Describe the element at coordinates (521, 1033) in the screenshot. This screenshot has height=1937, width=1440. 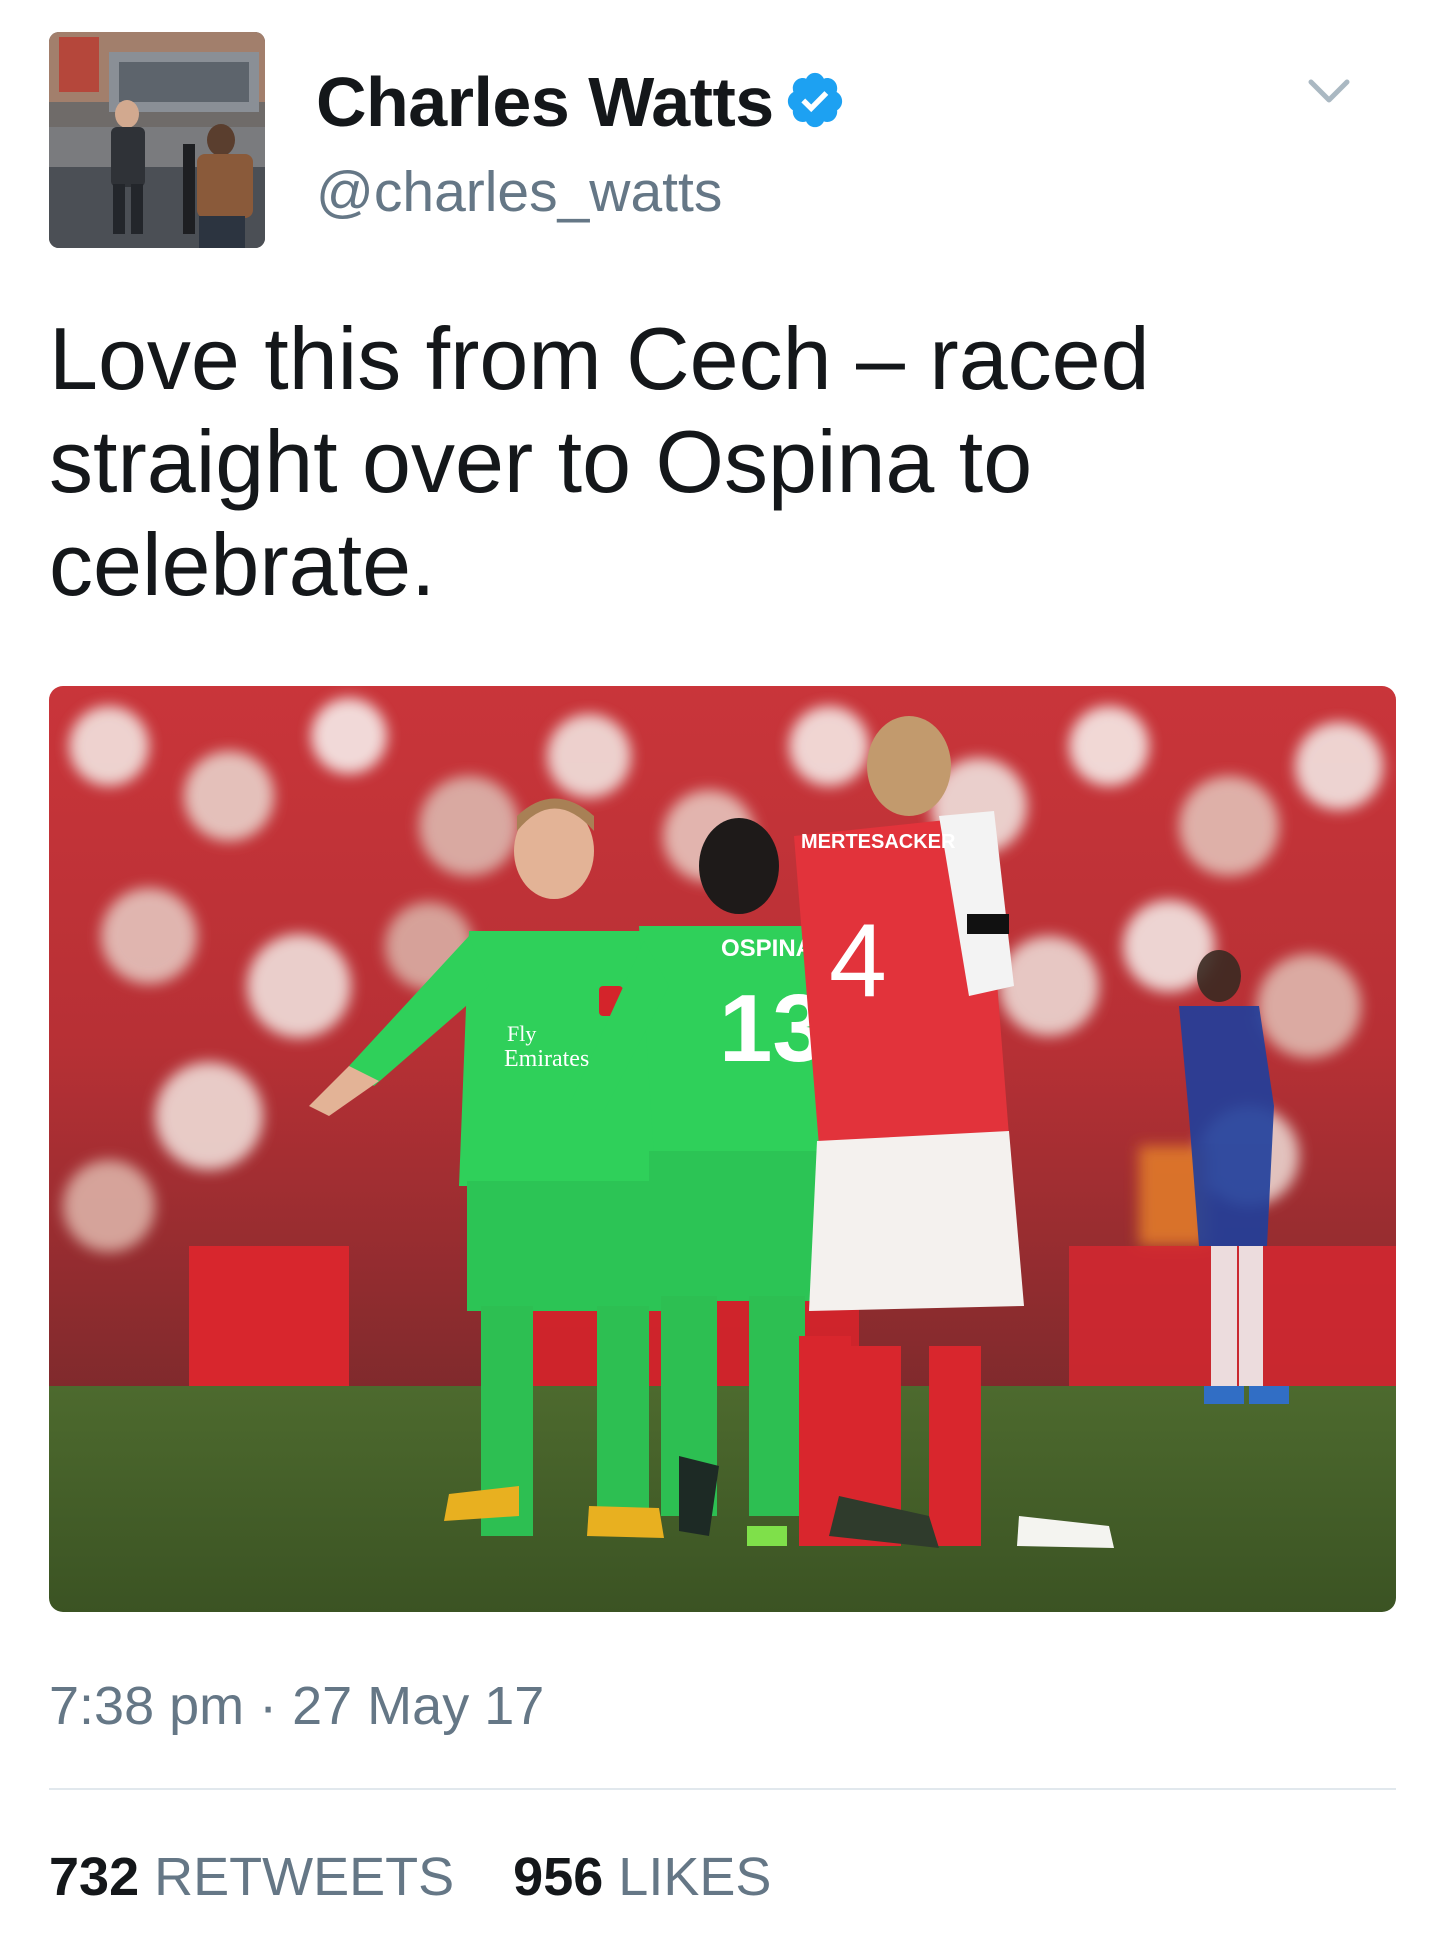
I see `svg-text: Fly` at that location.